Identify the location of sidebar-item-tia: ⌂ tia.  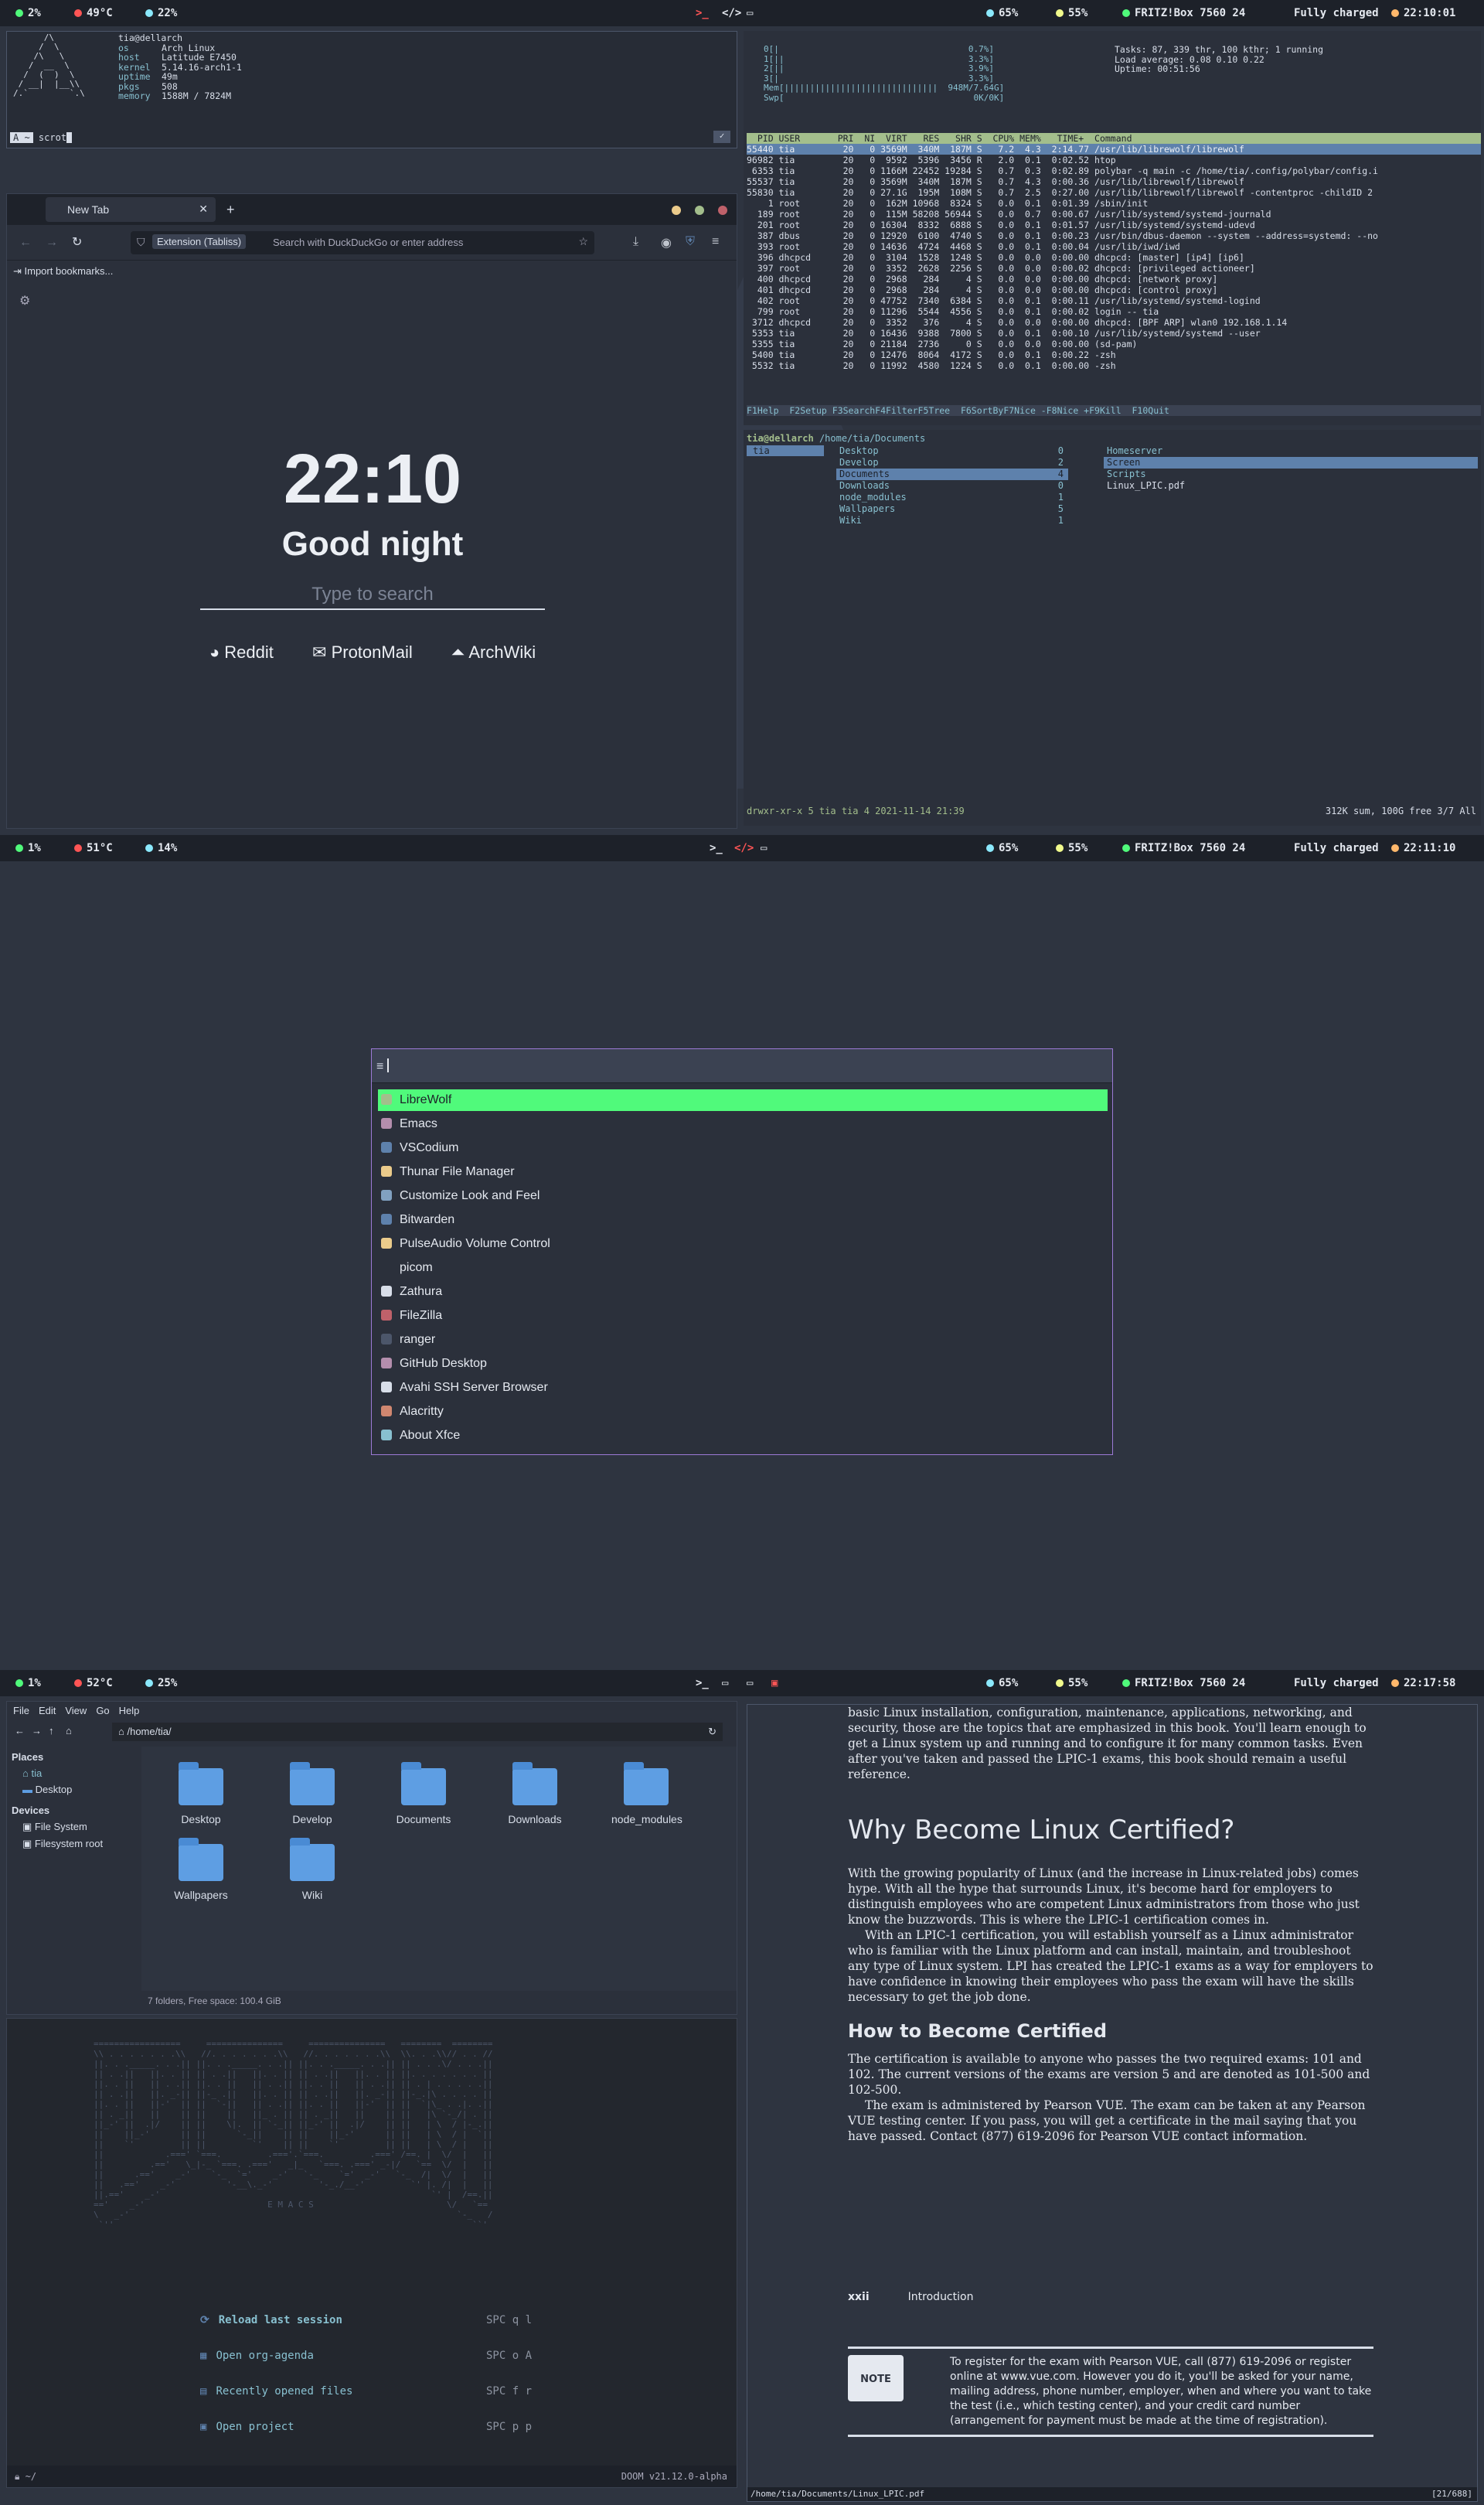
(78, 1773).